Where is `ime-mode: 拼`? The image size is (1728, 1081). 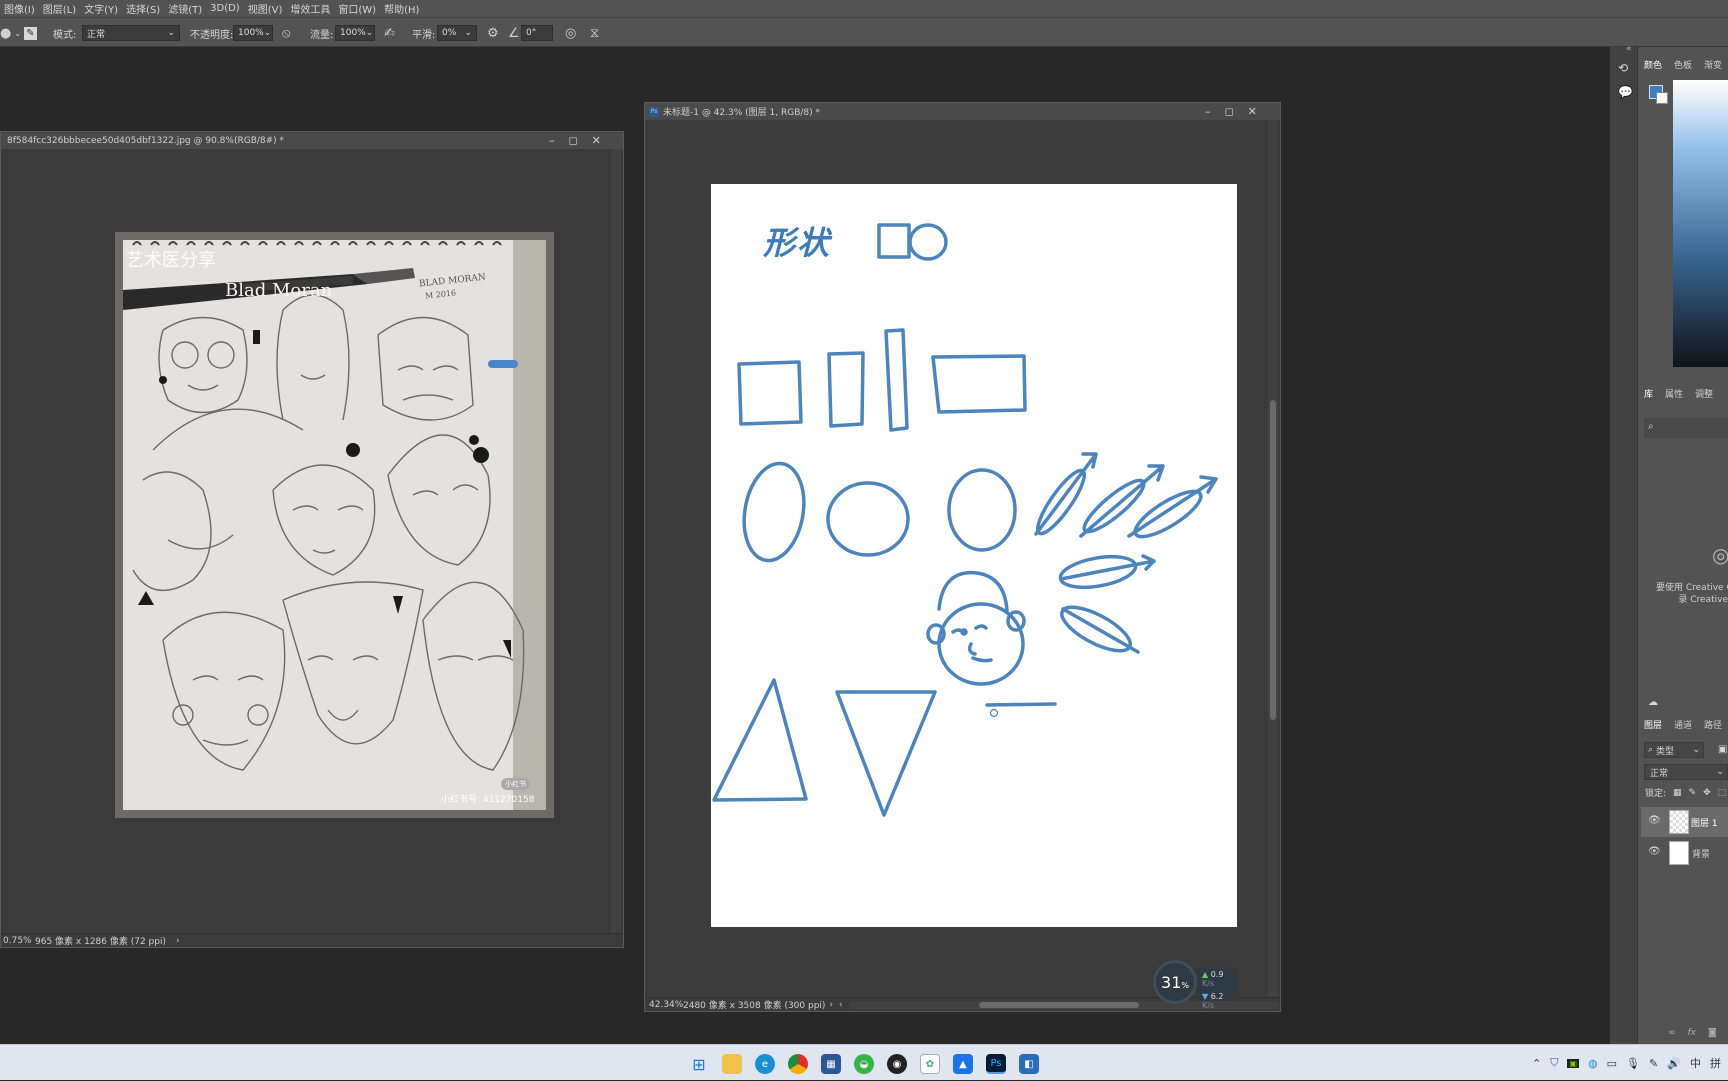
ime-mode: 拼 is located at coordinates (1715, 1063).